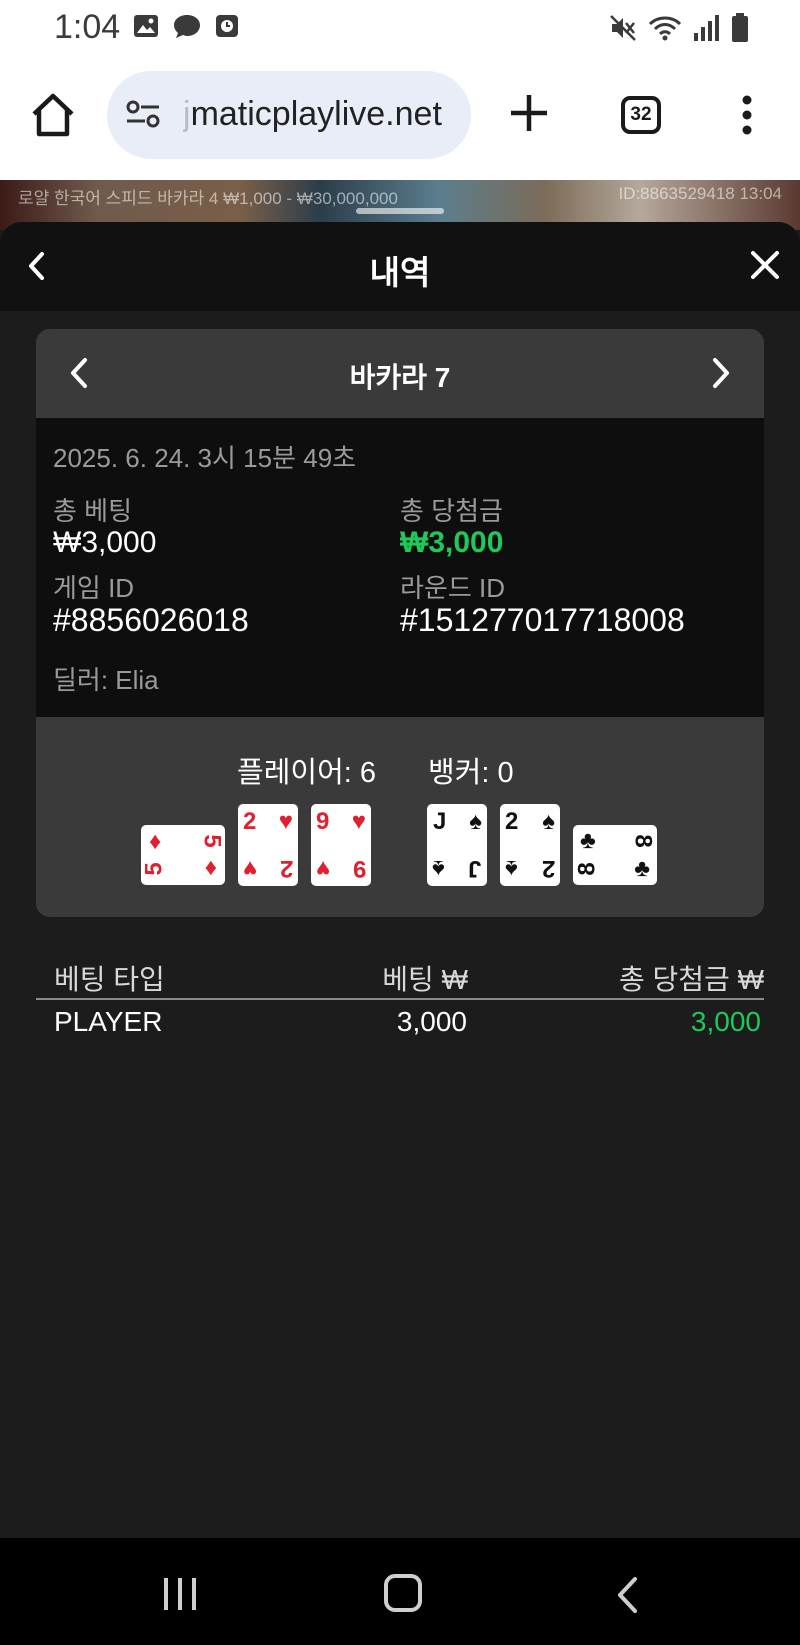  What do you see at coordinates (400, 377) in the screenshot?
I see `round-game-title: 바카라 7` at bounding box center [400, 377].